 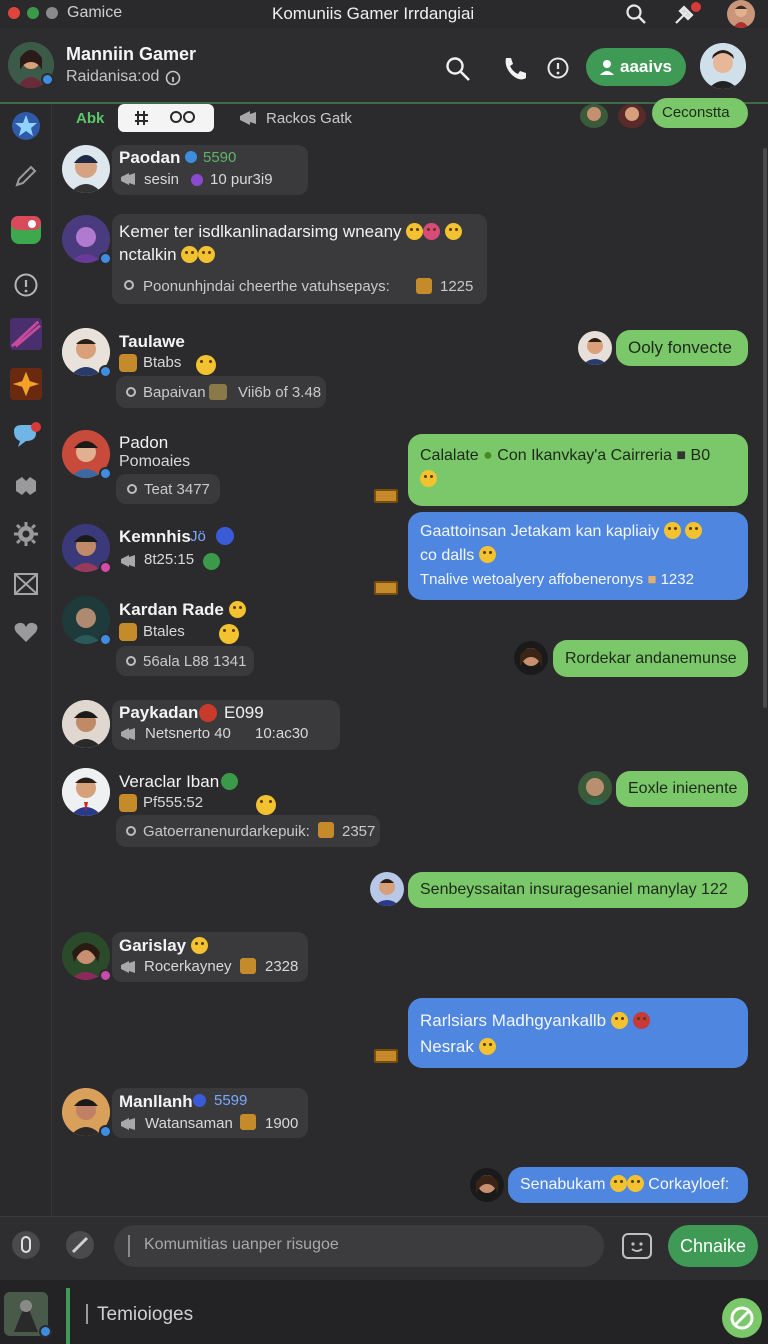 What do you see at coordinates (447, 555) in the screenshot?
I see `bubble-text-2: co dalls` at bounding box center [447, 555].